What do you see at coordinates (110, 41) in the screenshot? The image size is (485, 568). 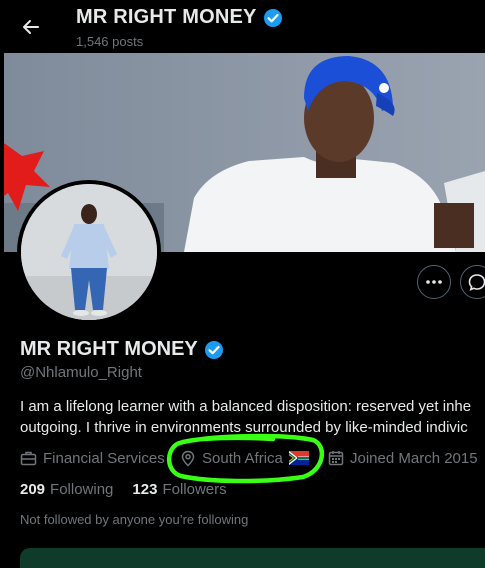 I see `post-count: 1,546 posts` at bounding box center [110, 41].